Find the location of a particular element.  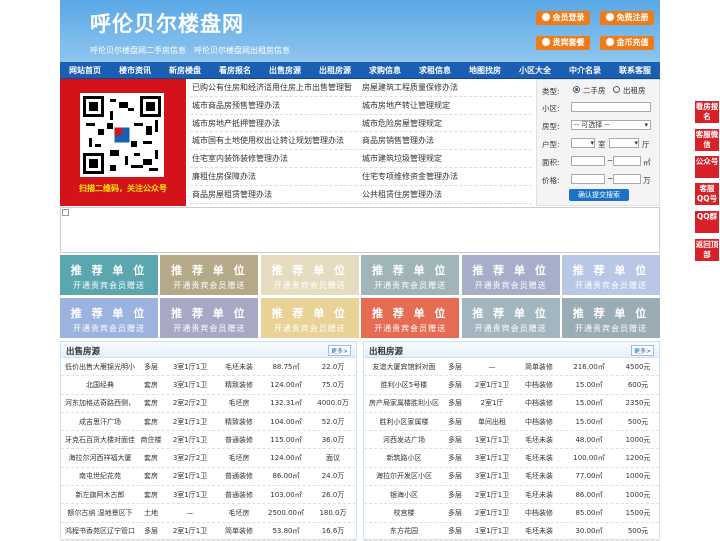

rent-cell: 银海小区 is located at coordinates (404, 495).